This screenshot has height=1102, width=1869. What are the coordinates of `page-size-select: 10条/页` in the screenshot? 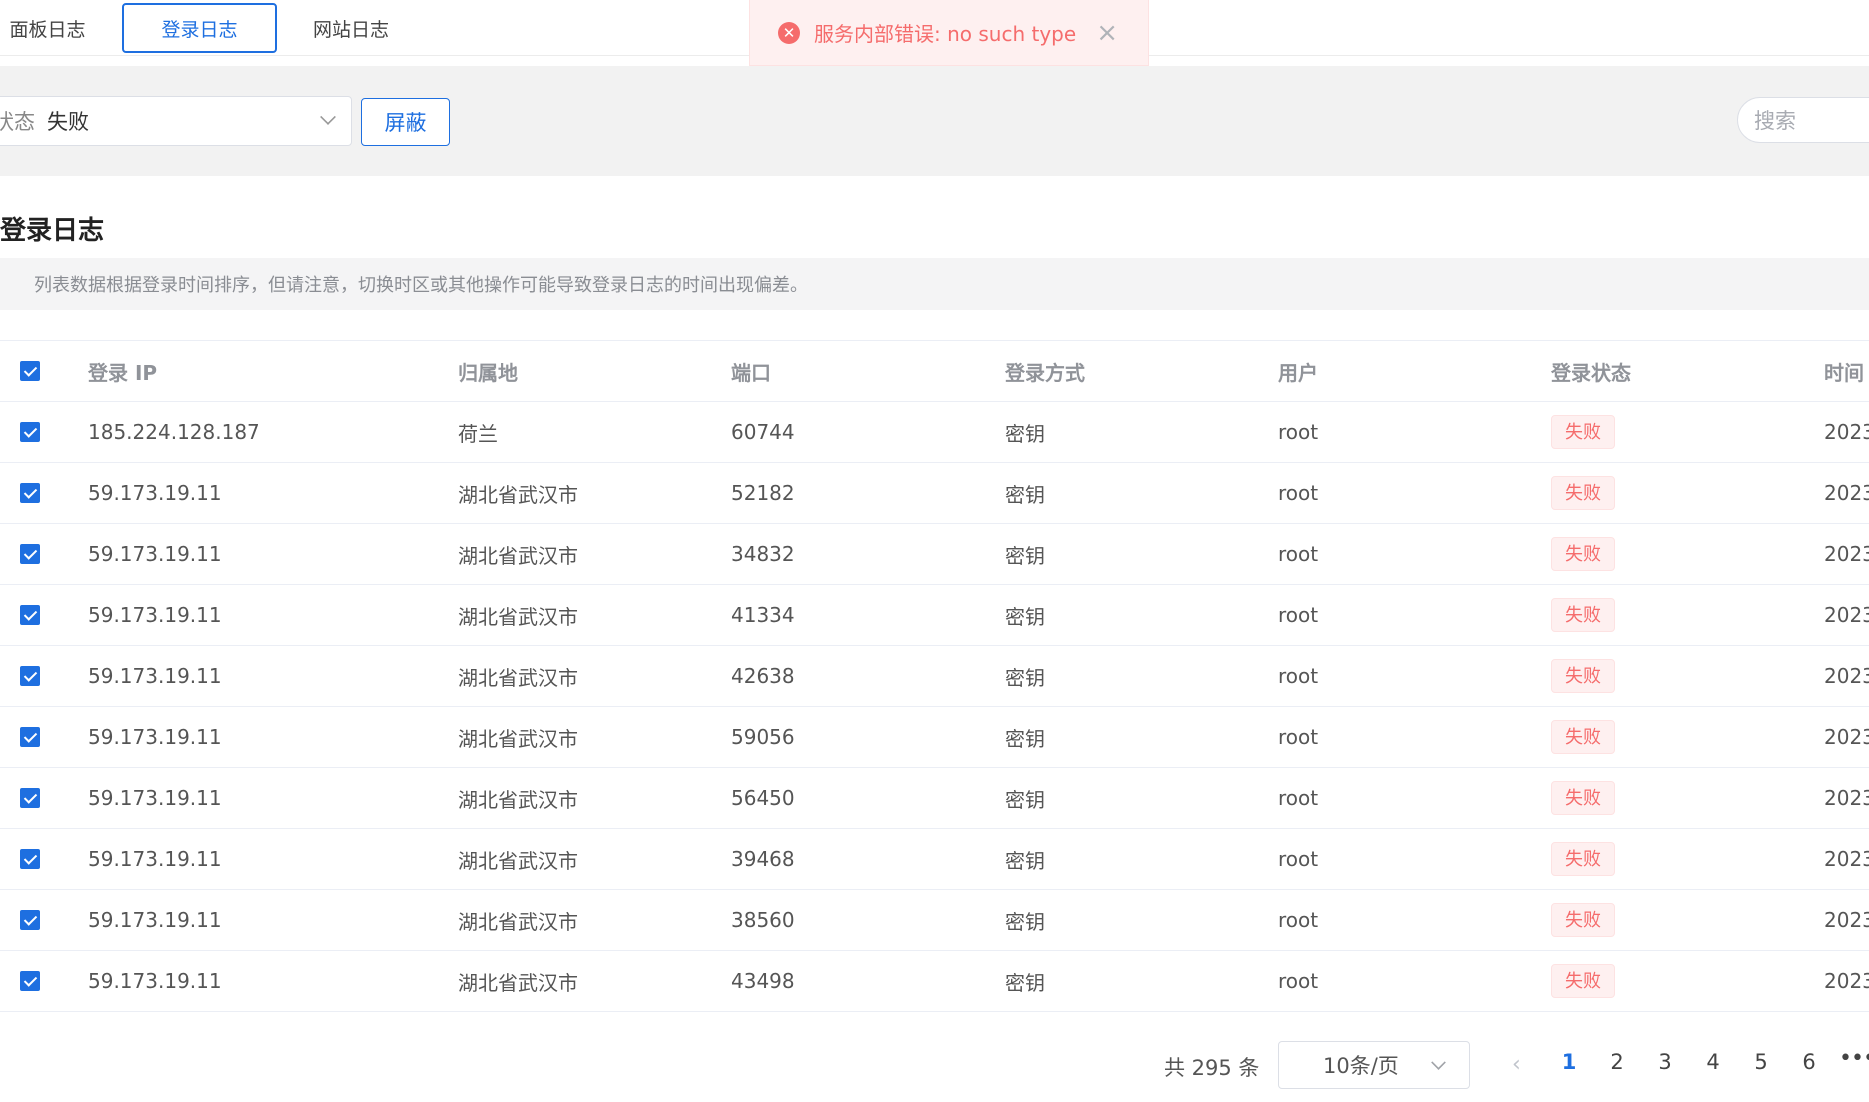 It's located at (1374, 1065).